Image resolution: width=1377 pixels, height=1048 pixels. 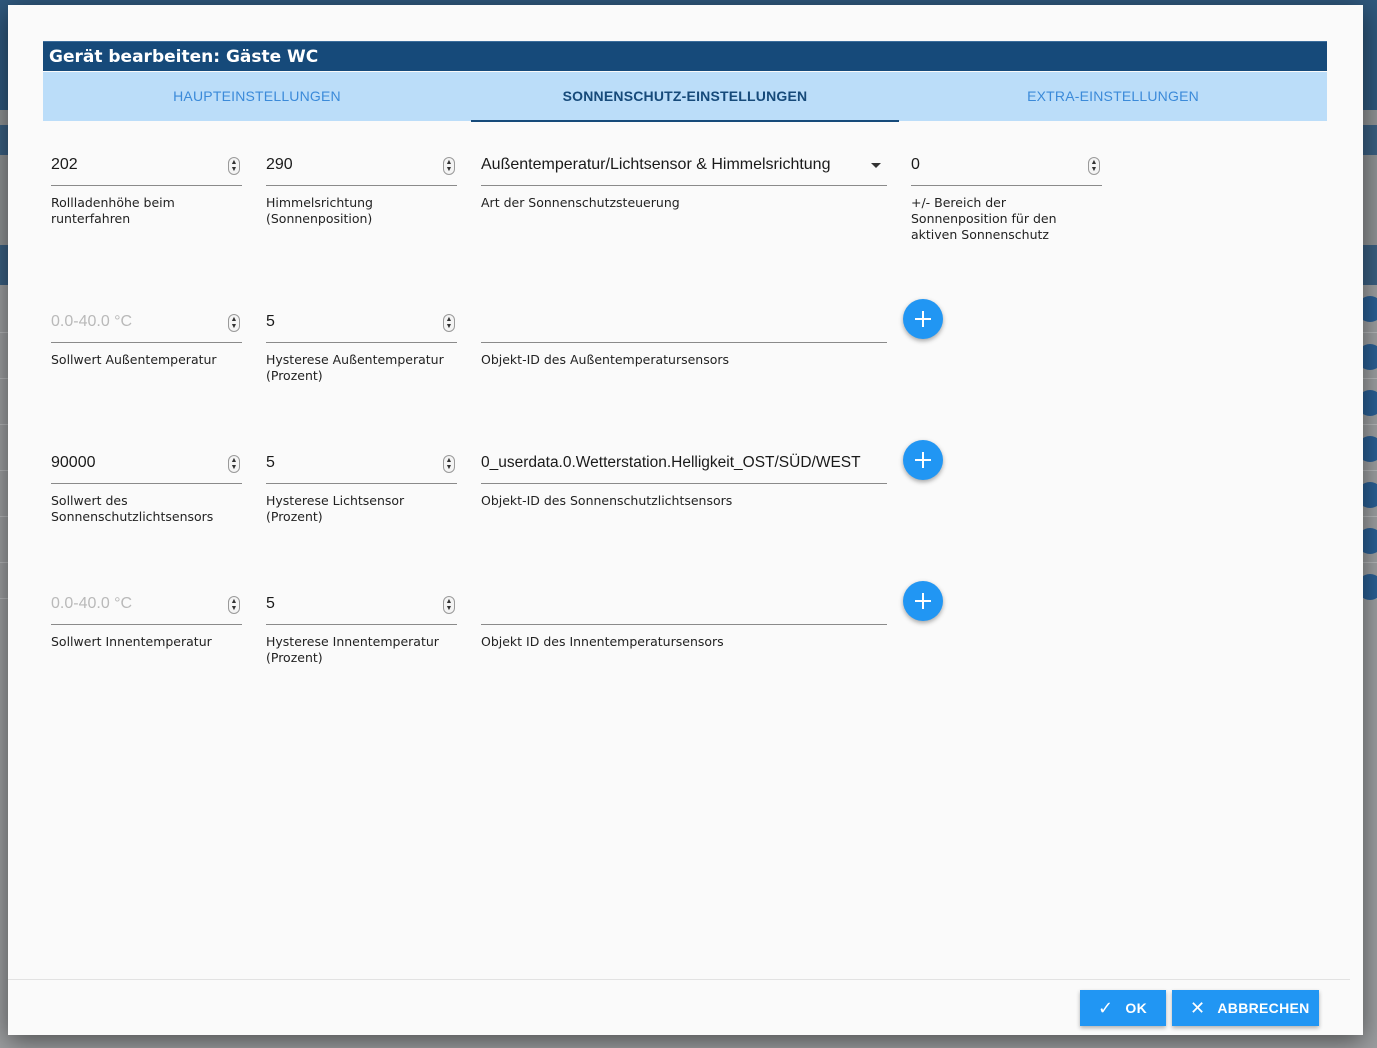 What do you see at coordinates (1198, 1008) in the screenshot?
I see `close-icon: ✕` at bounding box center [1198, 1008].